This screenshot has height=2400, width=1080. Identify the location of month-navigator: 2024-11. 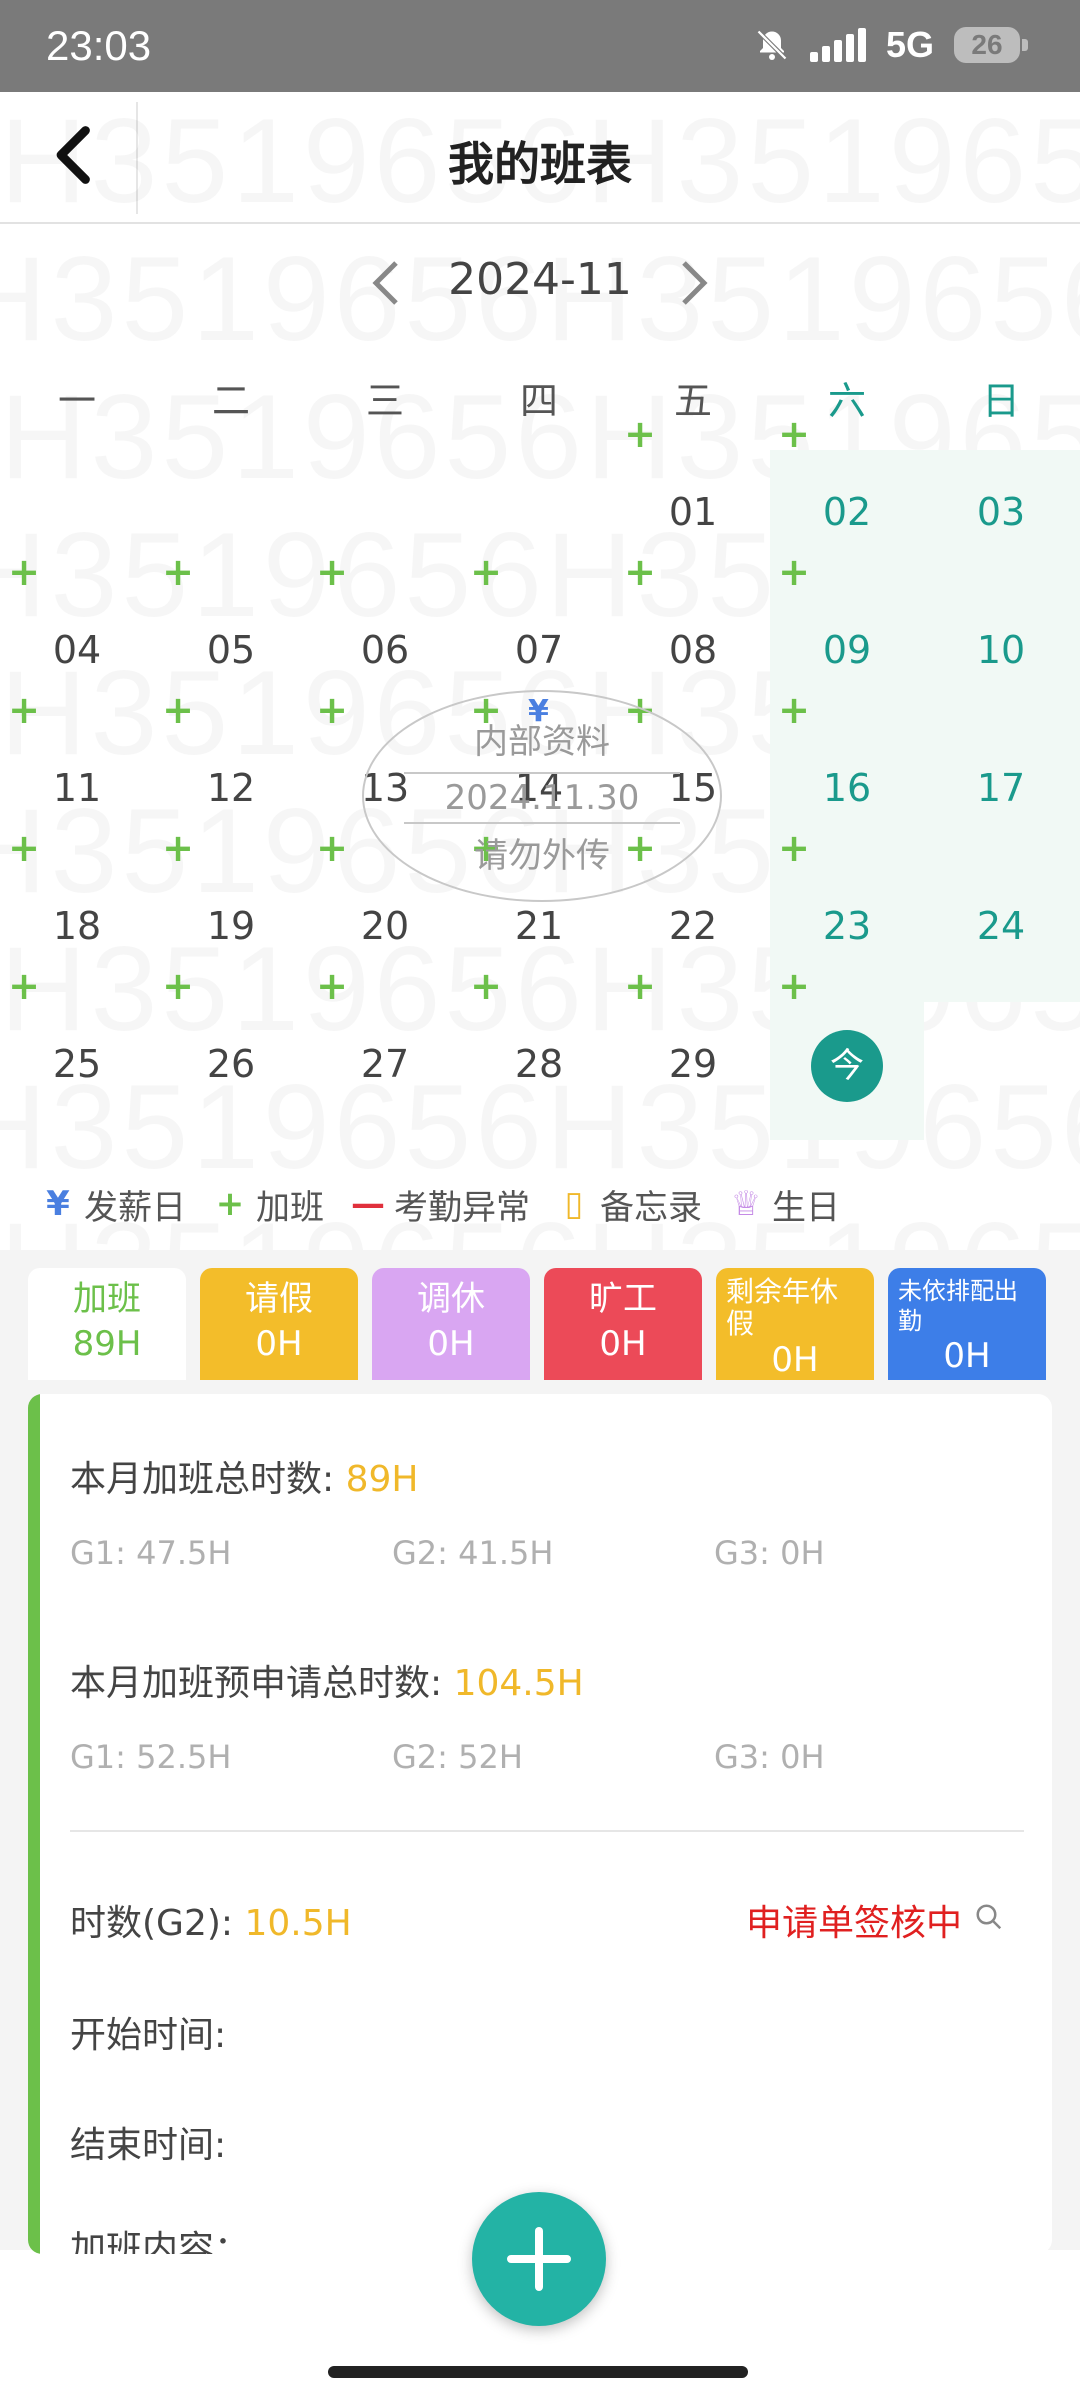
(540, 280).